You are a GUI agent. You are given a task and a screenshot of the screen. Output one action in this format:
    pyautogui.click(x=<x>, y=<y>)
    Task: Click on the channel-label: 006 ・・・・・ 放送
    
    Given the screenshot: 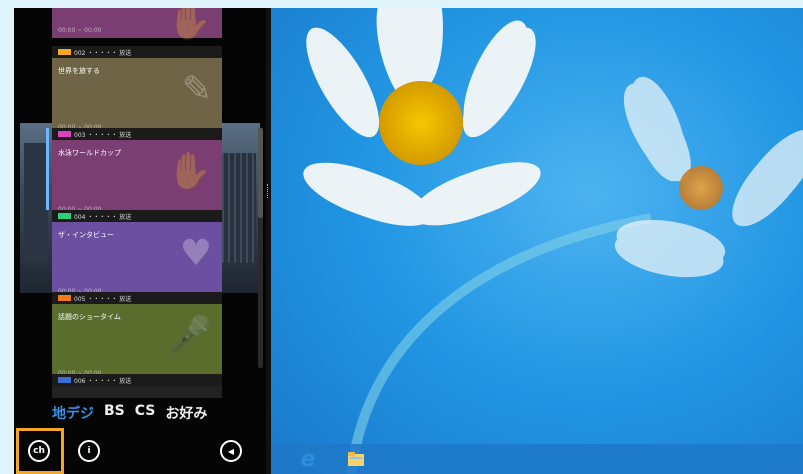 What is the action you would take?
    pyautogui.click(x=103, y=381)
    